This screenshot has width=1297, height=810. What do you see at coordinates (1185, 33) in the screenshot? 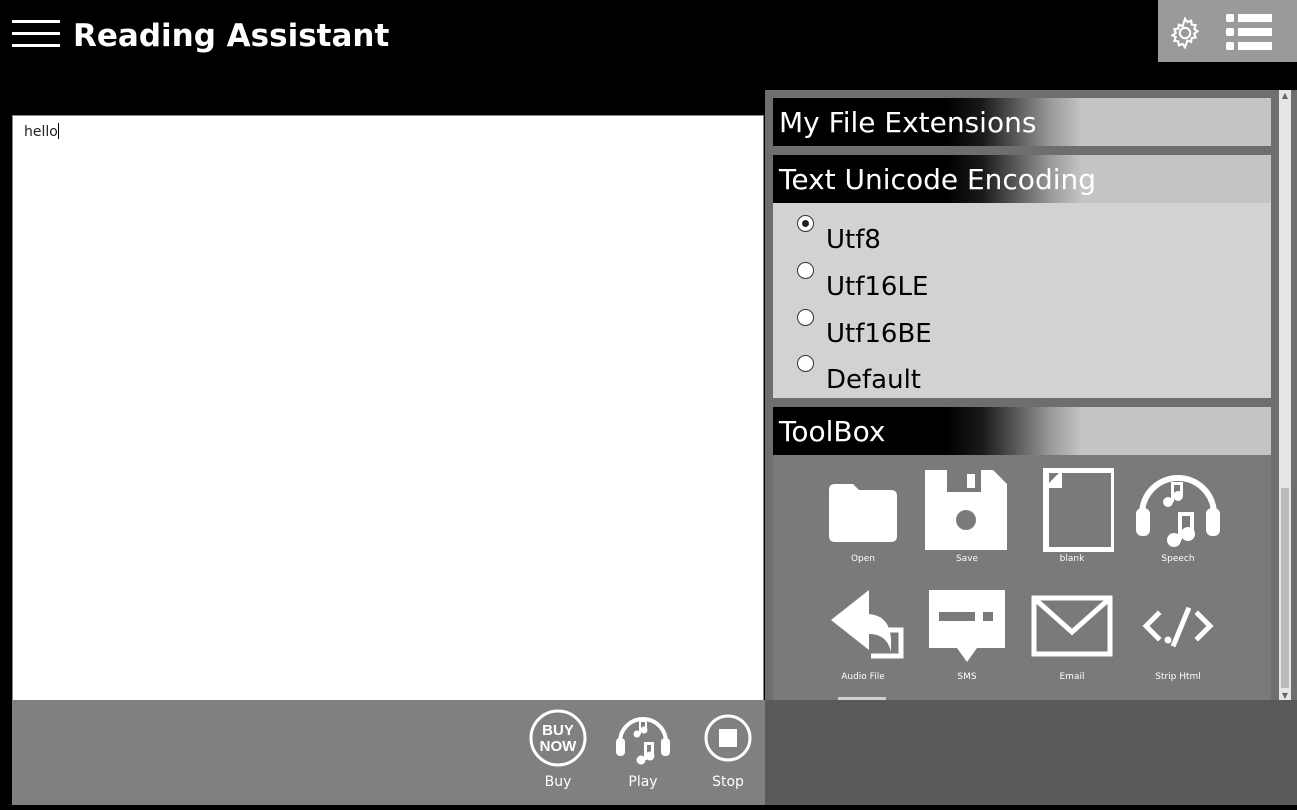
I see `gear-icon` at bounding box center [1185, 33].